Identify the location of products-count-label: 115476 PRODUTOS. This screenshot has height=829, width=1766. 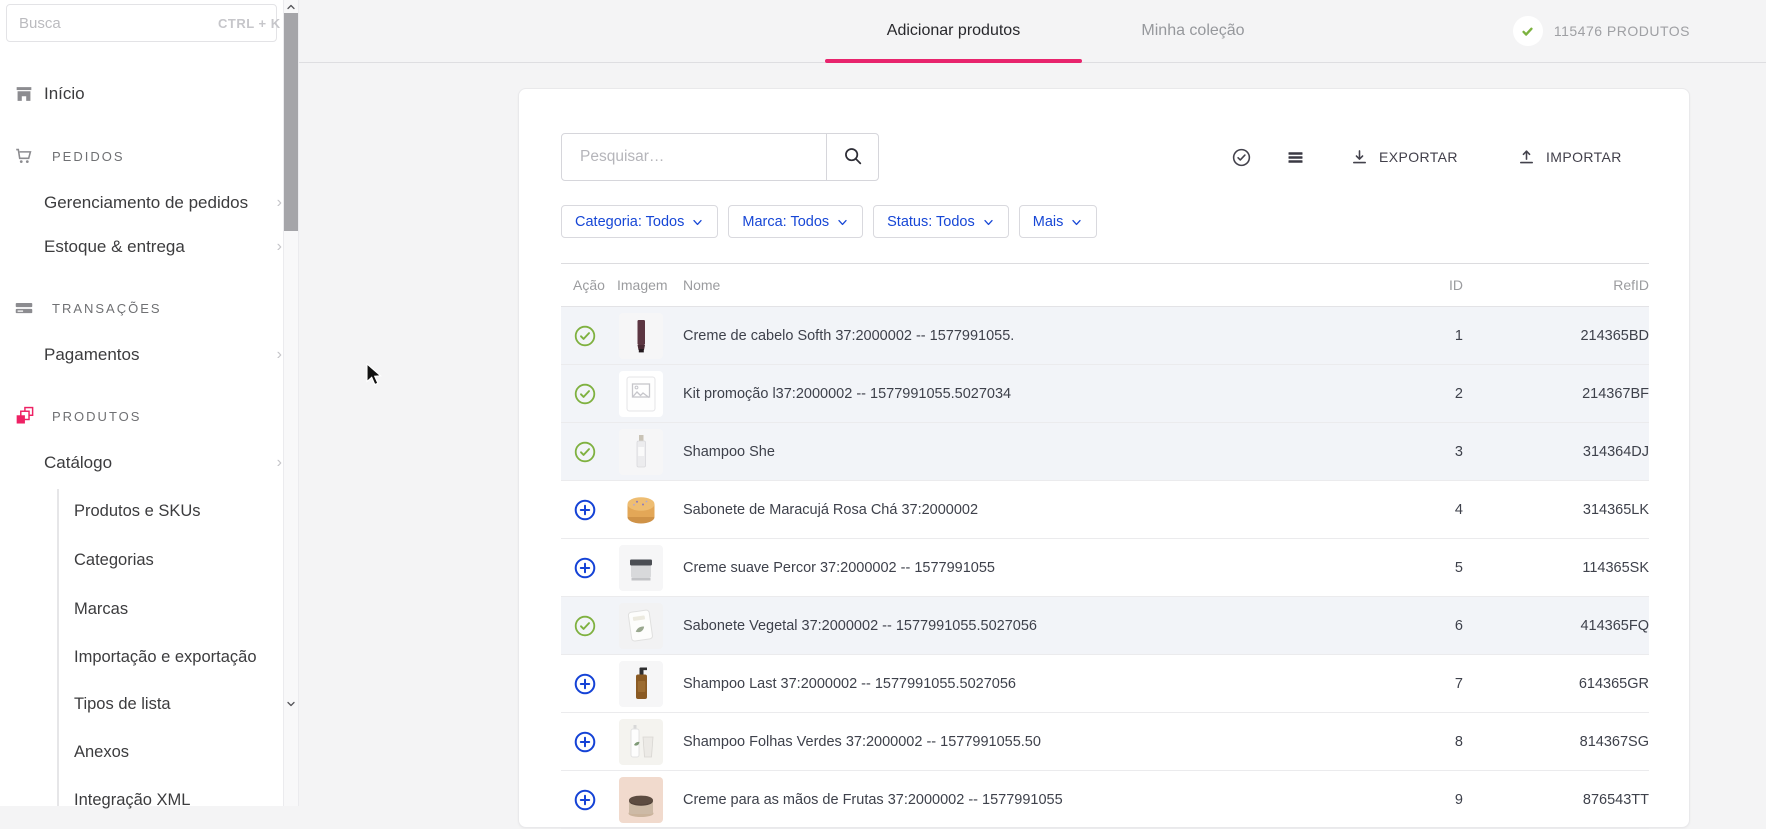
(1621, 31).